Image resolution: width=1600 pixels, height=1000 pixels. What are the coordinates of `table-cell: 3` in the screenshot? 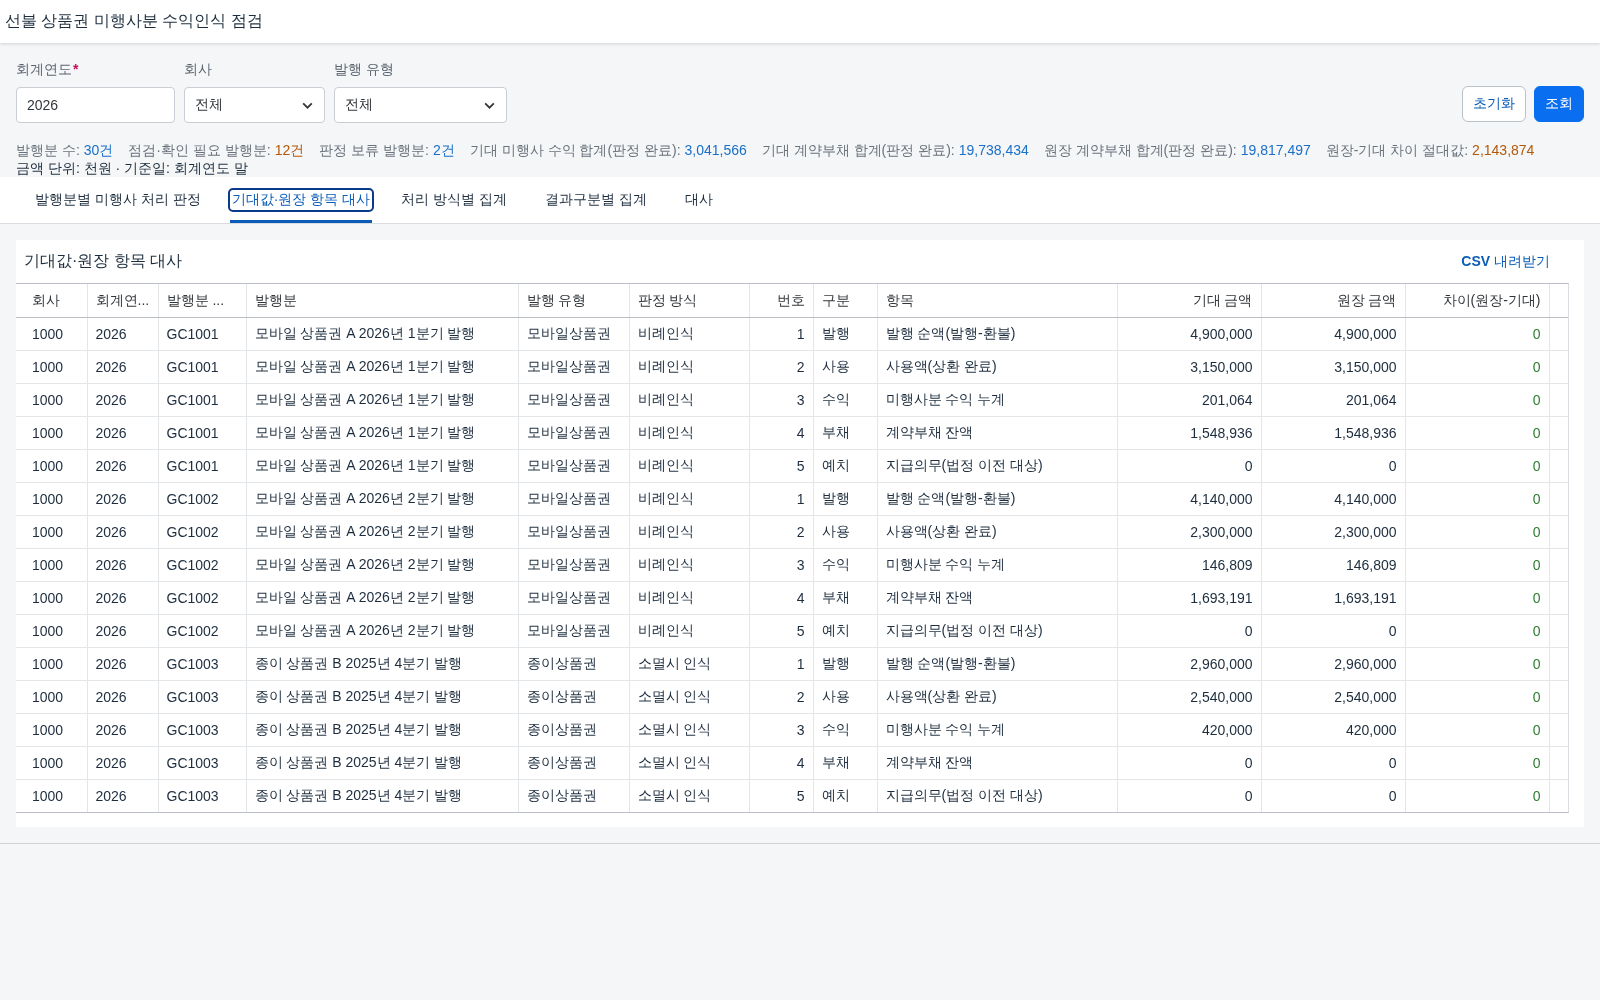 It's located at (781, 565).